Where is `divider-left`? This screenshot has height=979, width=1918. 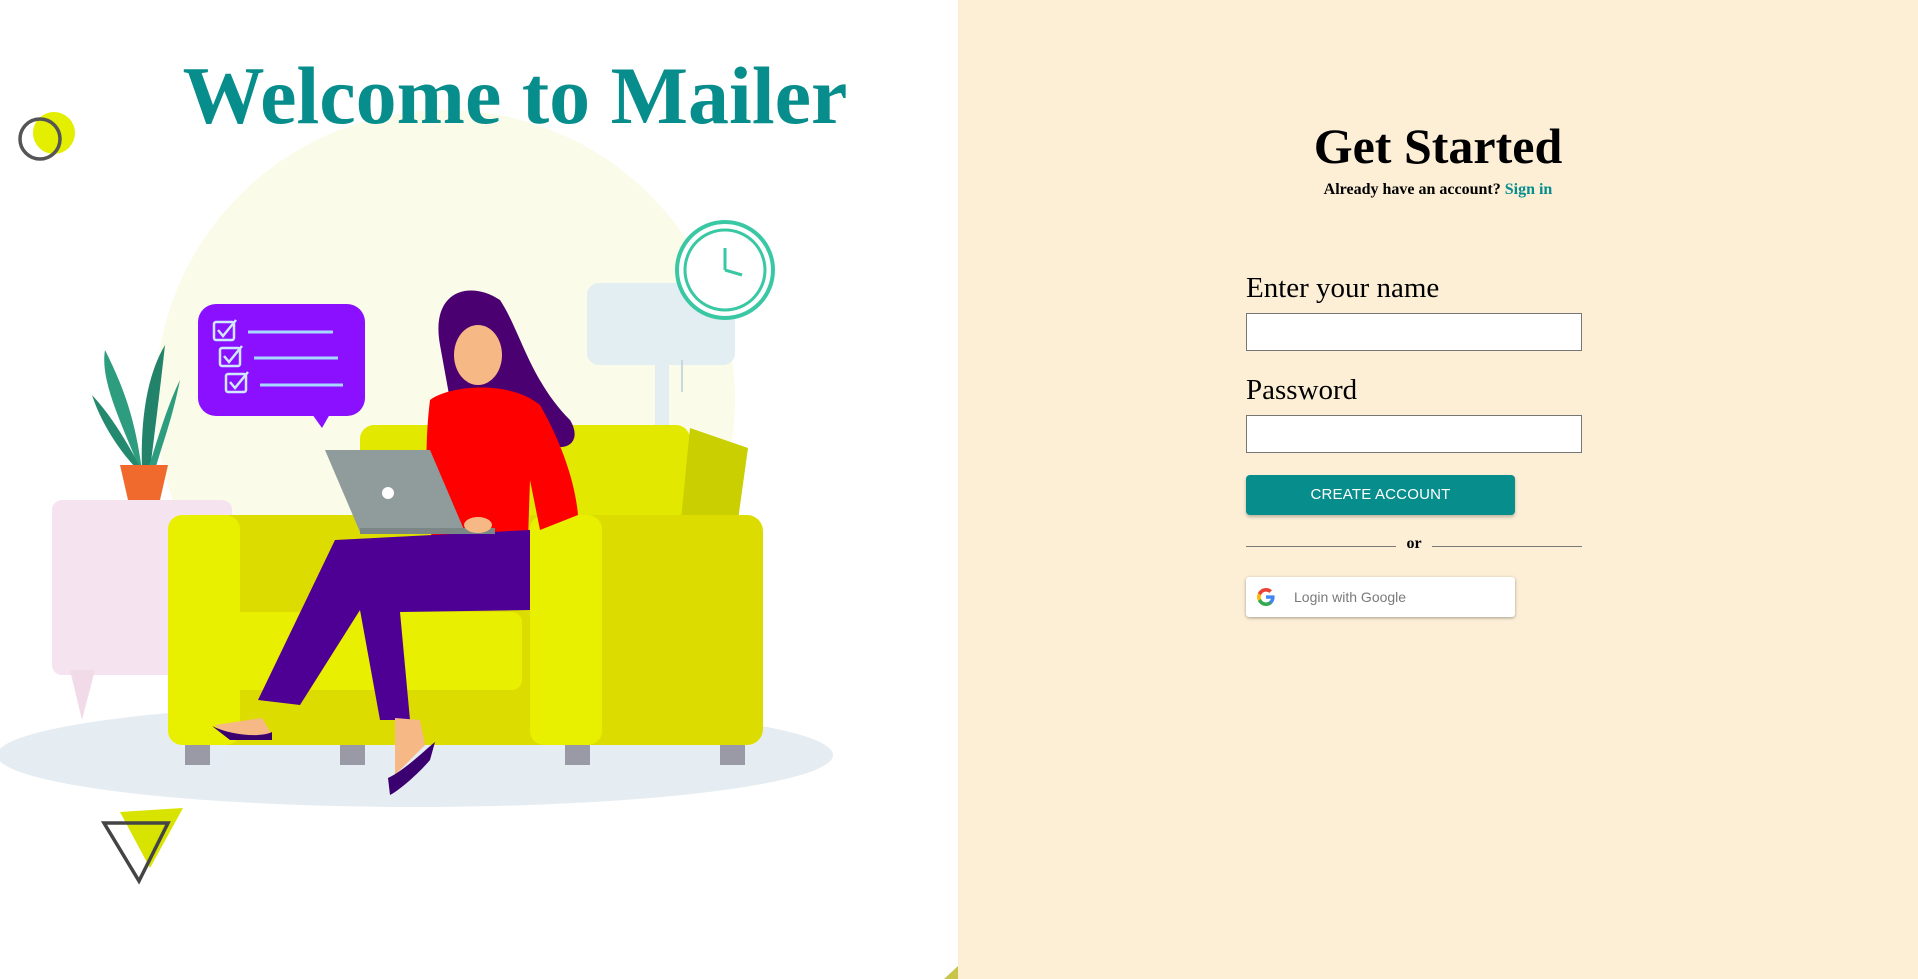 divider-left is located at coordinates (1321, 546).